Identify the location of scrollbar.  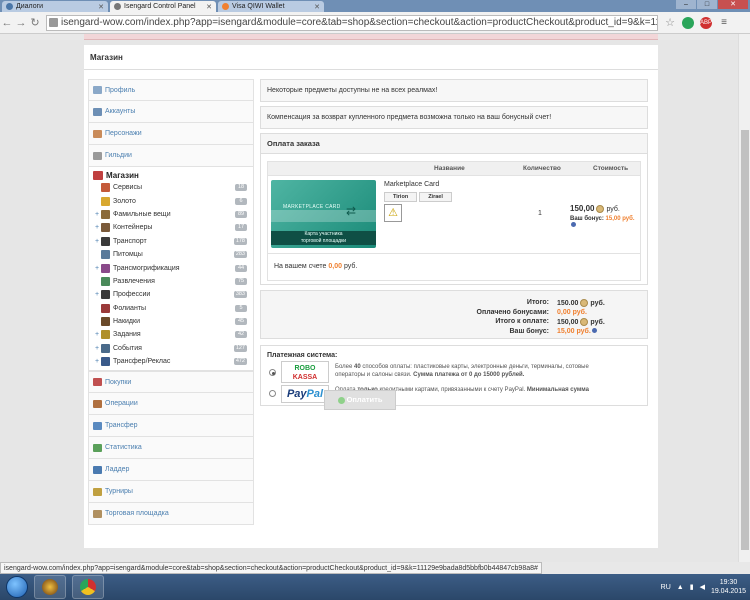
(744, 298).